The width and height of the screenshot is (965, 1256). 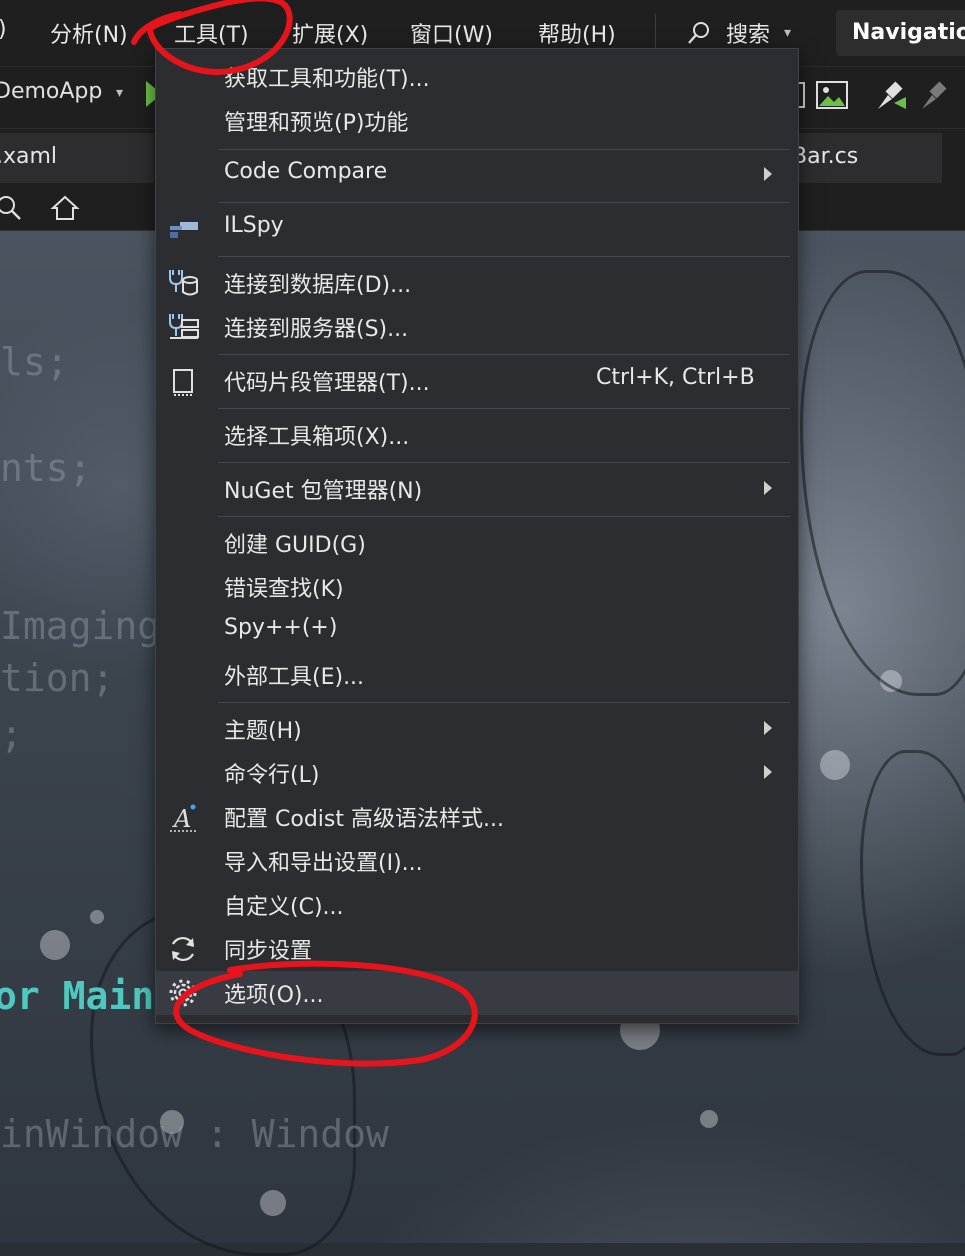 I want to click on menu-item-tools: 工具(T), so click(x=211, y=33).